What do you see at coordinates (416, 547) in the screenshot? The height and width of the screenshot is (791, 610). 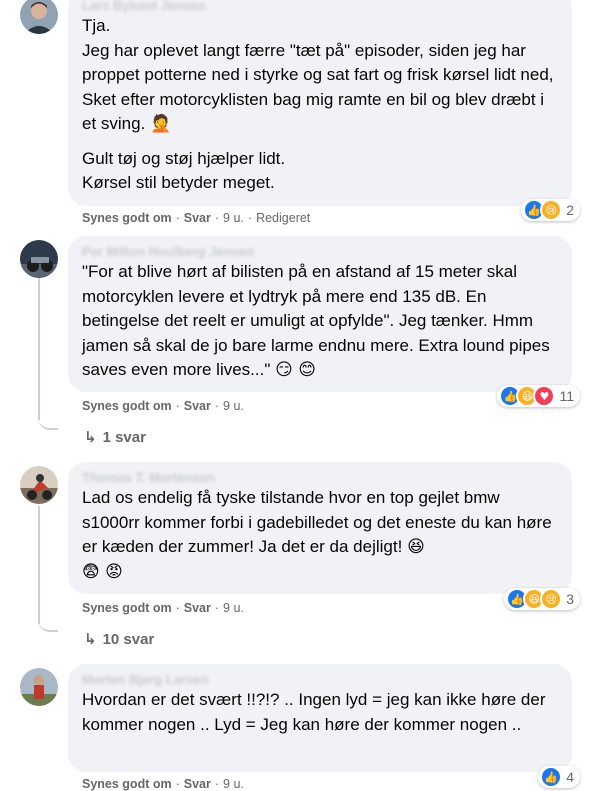 I see `laughing-emoji-icon: 😆` at bounding box center [416, 547].